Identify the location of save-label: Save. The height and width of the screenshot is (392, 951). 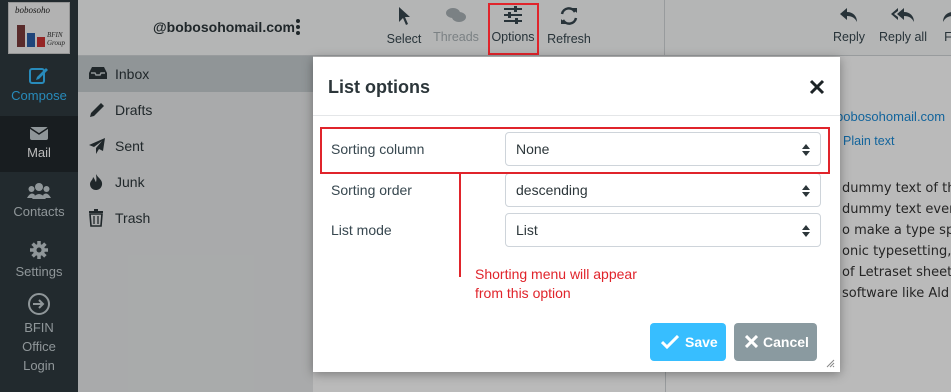
(701, 342).